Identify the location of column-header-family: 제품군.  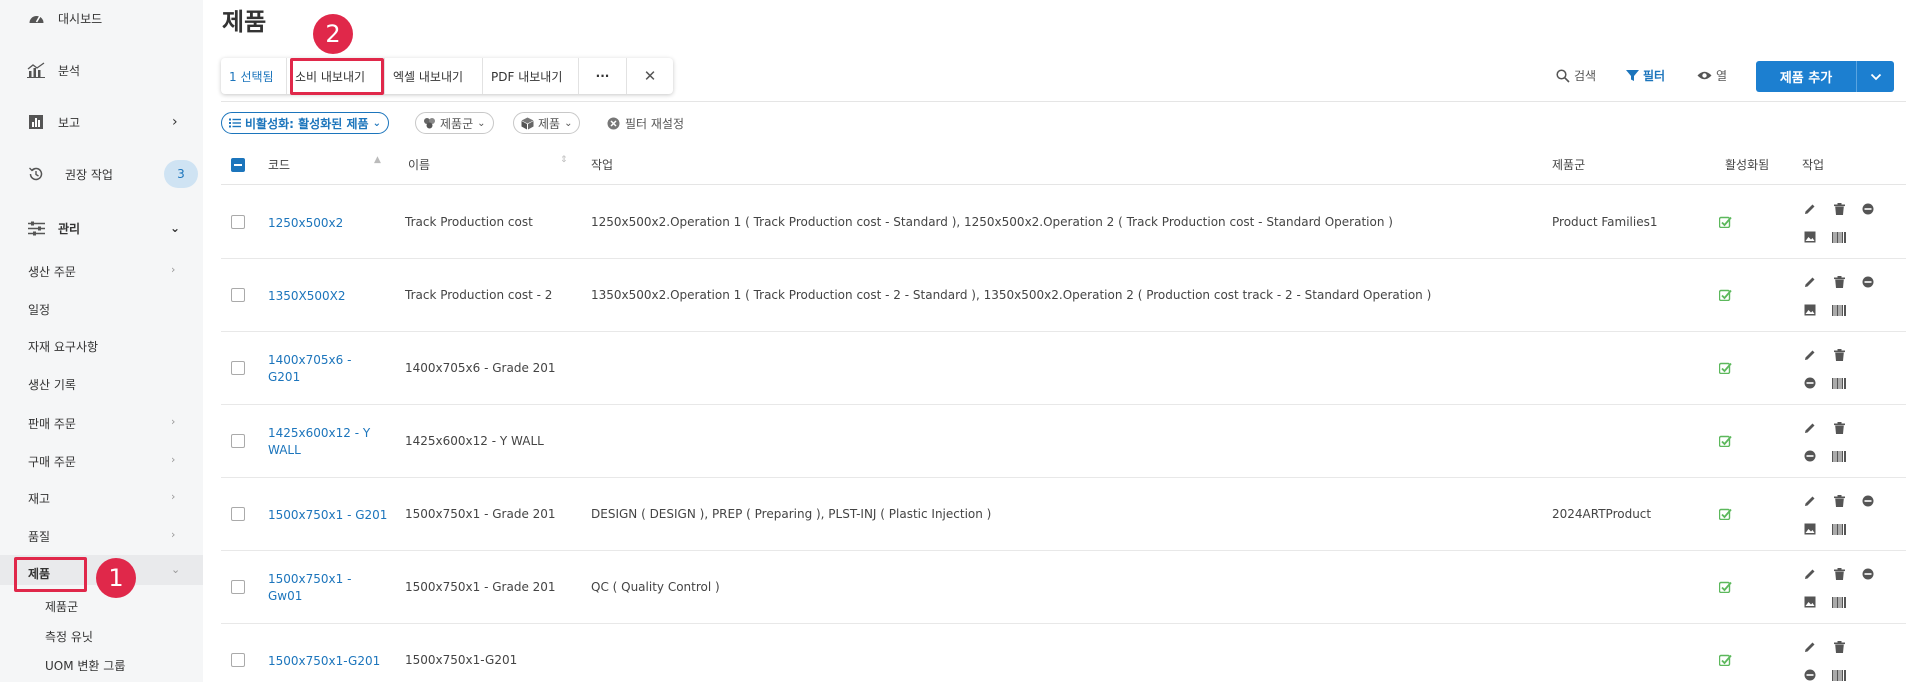
(1569, 165).